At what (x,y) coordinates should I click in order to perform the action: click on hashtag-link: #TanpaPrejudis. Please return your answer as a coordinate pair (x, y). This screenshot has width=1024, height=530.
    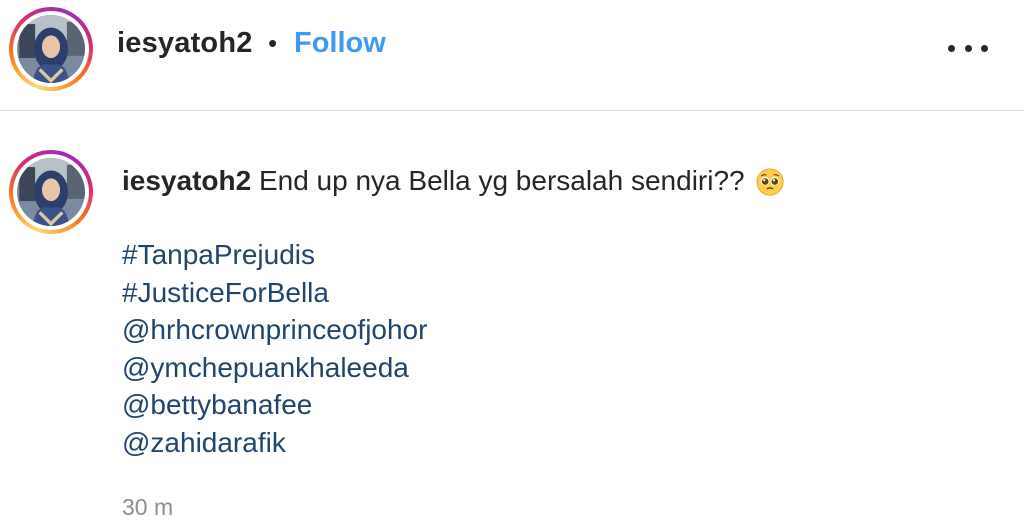
    Looking at the image, I should click on (274, 255).